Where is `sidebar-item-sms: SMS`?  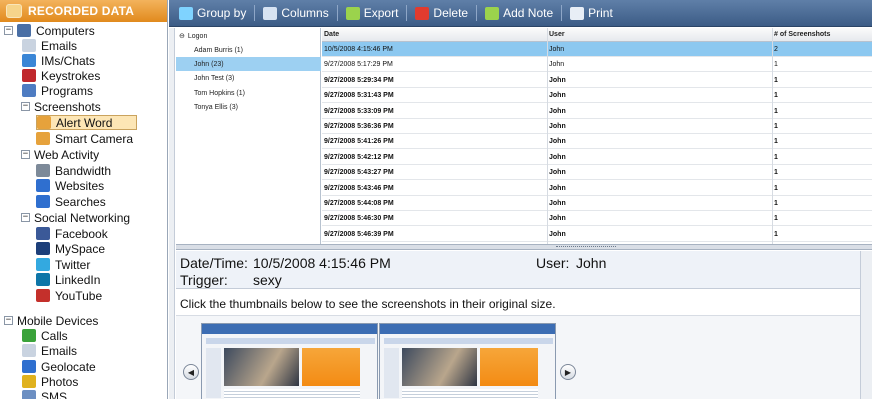 sidebar-item-sms: SMS is located at coordinates (44, 394).